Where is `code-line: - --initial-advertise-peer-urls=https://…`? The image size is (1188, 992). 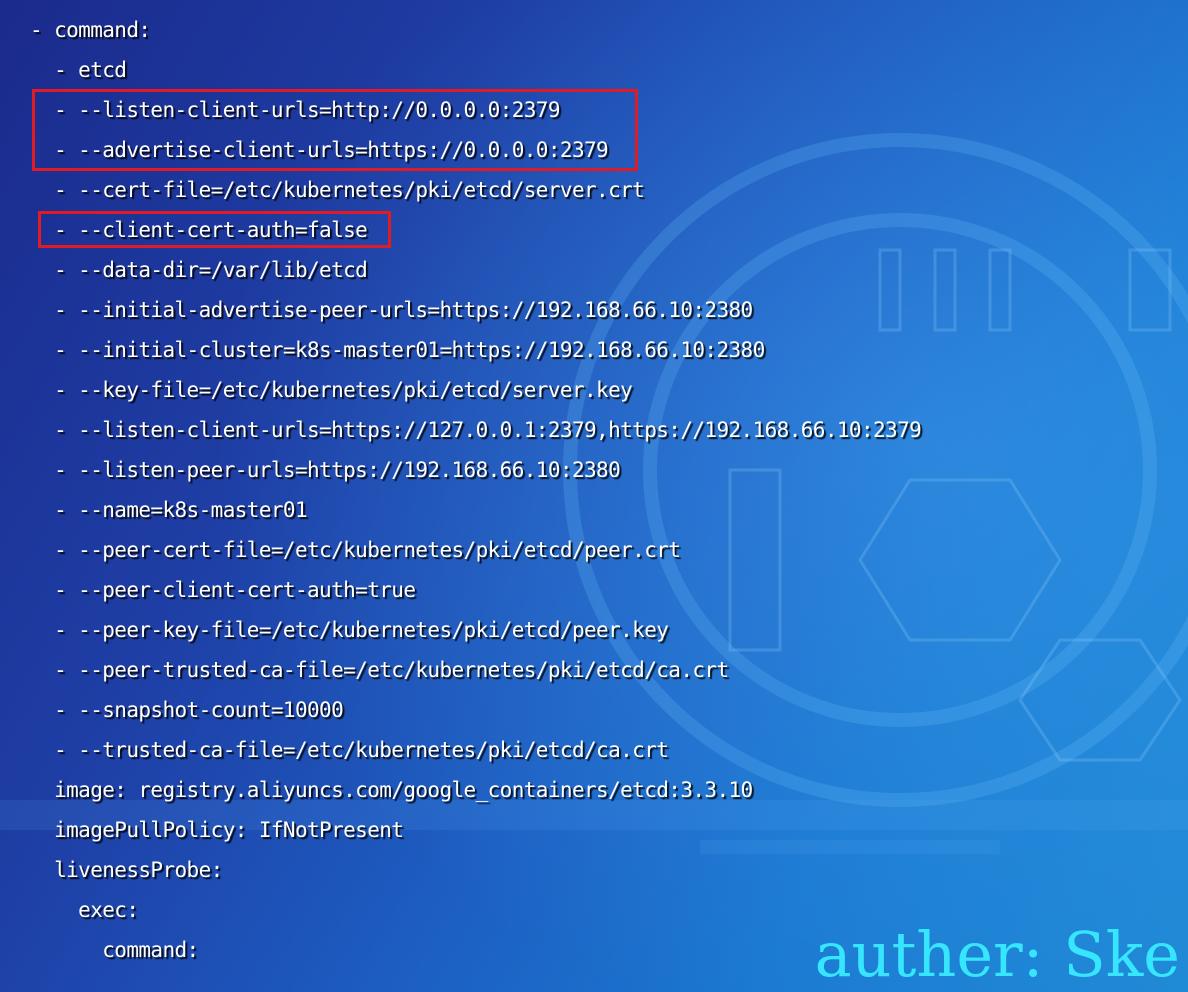
code-line: - --initial-advertise-peer-urls=https://… is located at coordinates (391, 310).